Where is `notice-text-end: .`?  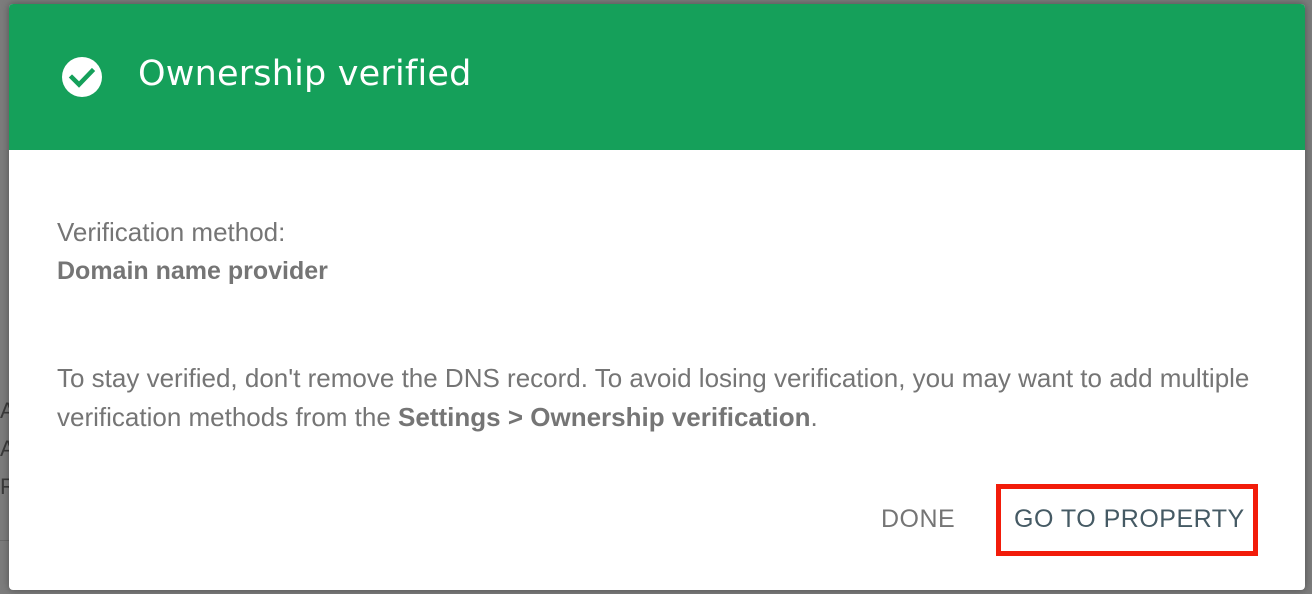
notice-text-end: . is located at coordinates (814, 417).